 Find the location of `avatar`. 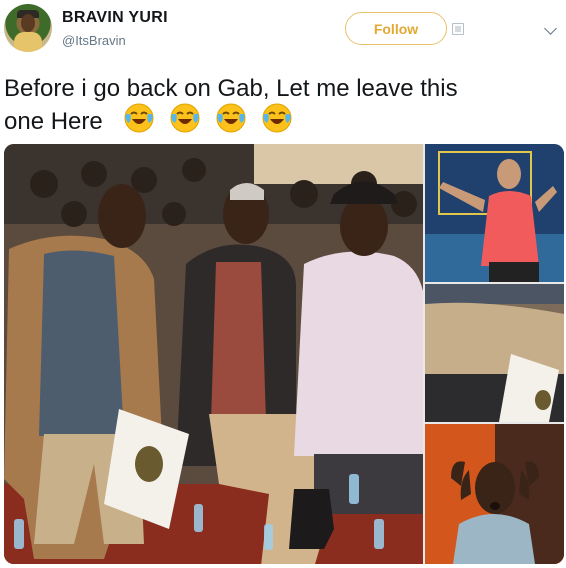

avatar is located at coordinates (28, 28).